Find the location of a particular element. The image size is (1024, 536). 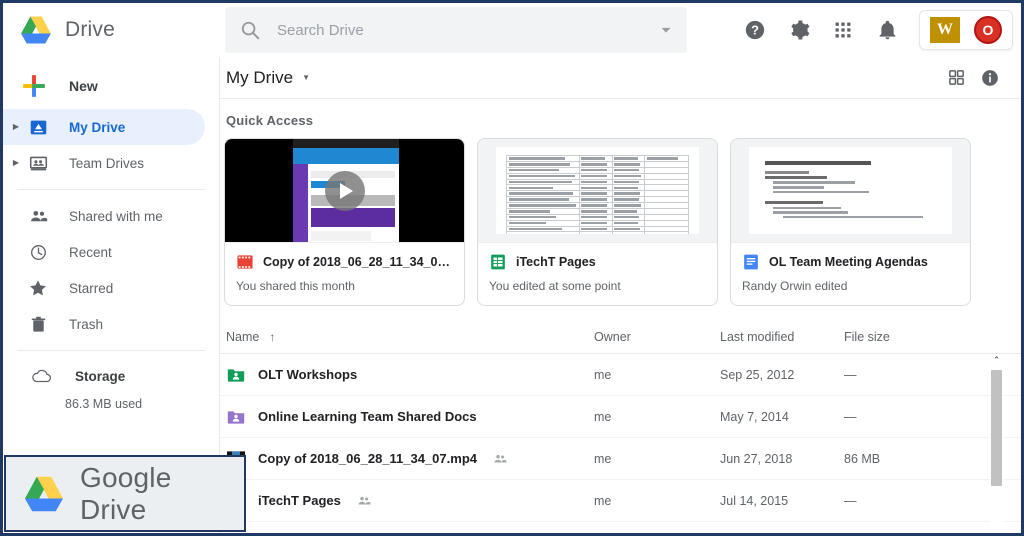

help-button: ? is located at coordinates (755, 30).